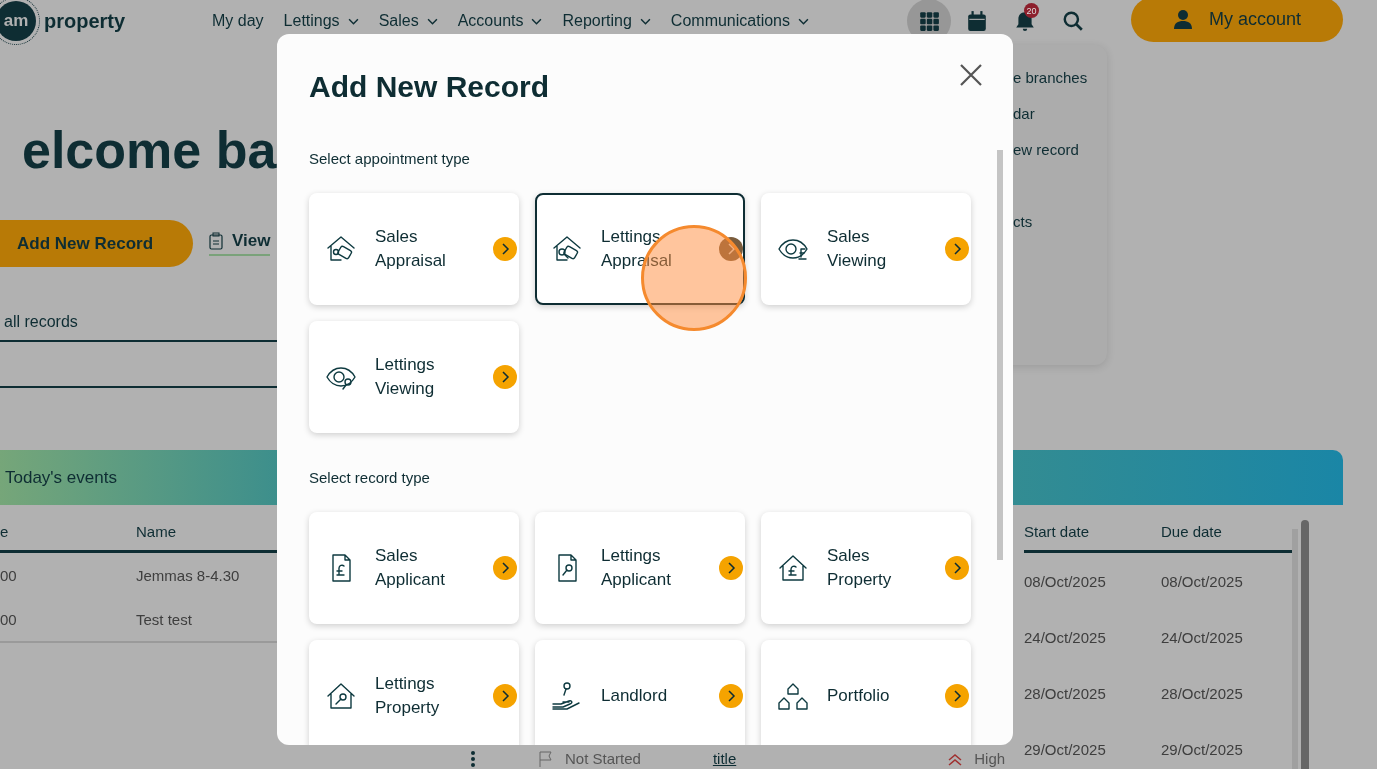 The height and width of the screenshot is (769, 1377). What do you see at coordinates (1202, 637) in the screenshot?
I see `table-cell-text: 24/Oct/2025` at bounding box center [1202, 637].